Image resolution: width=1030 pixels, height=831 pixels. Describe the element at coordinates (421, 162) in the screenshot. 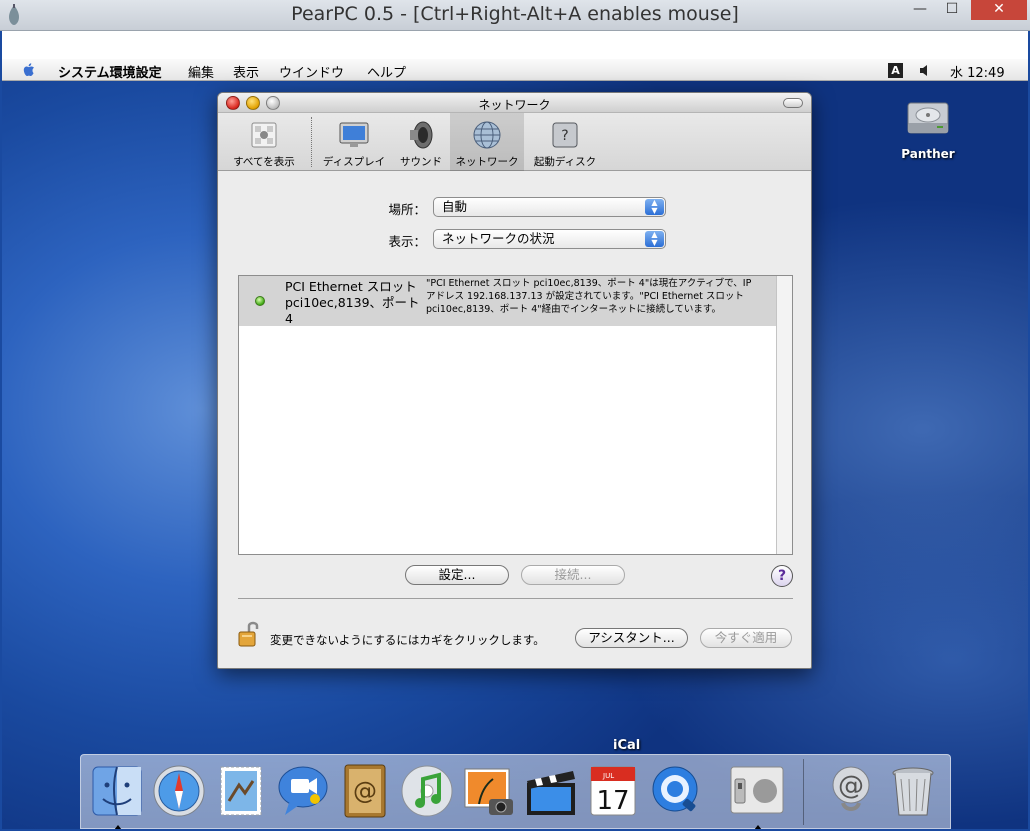

I see `toolbar-label: サウンド` at that location.